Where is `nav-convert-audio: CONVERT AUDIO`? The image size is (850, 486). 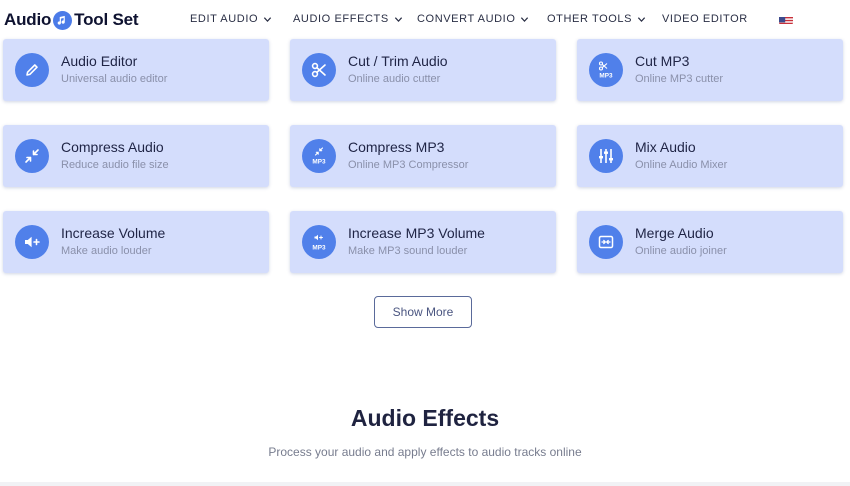
nav-convert-audio: CONVERT AUDIO is located at coordinates (473, 19).